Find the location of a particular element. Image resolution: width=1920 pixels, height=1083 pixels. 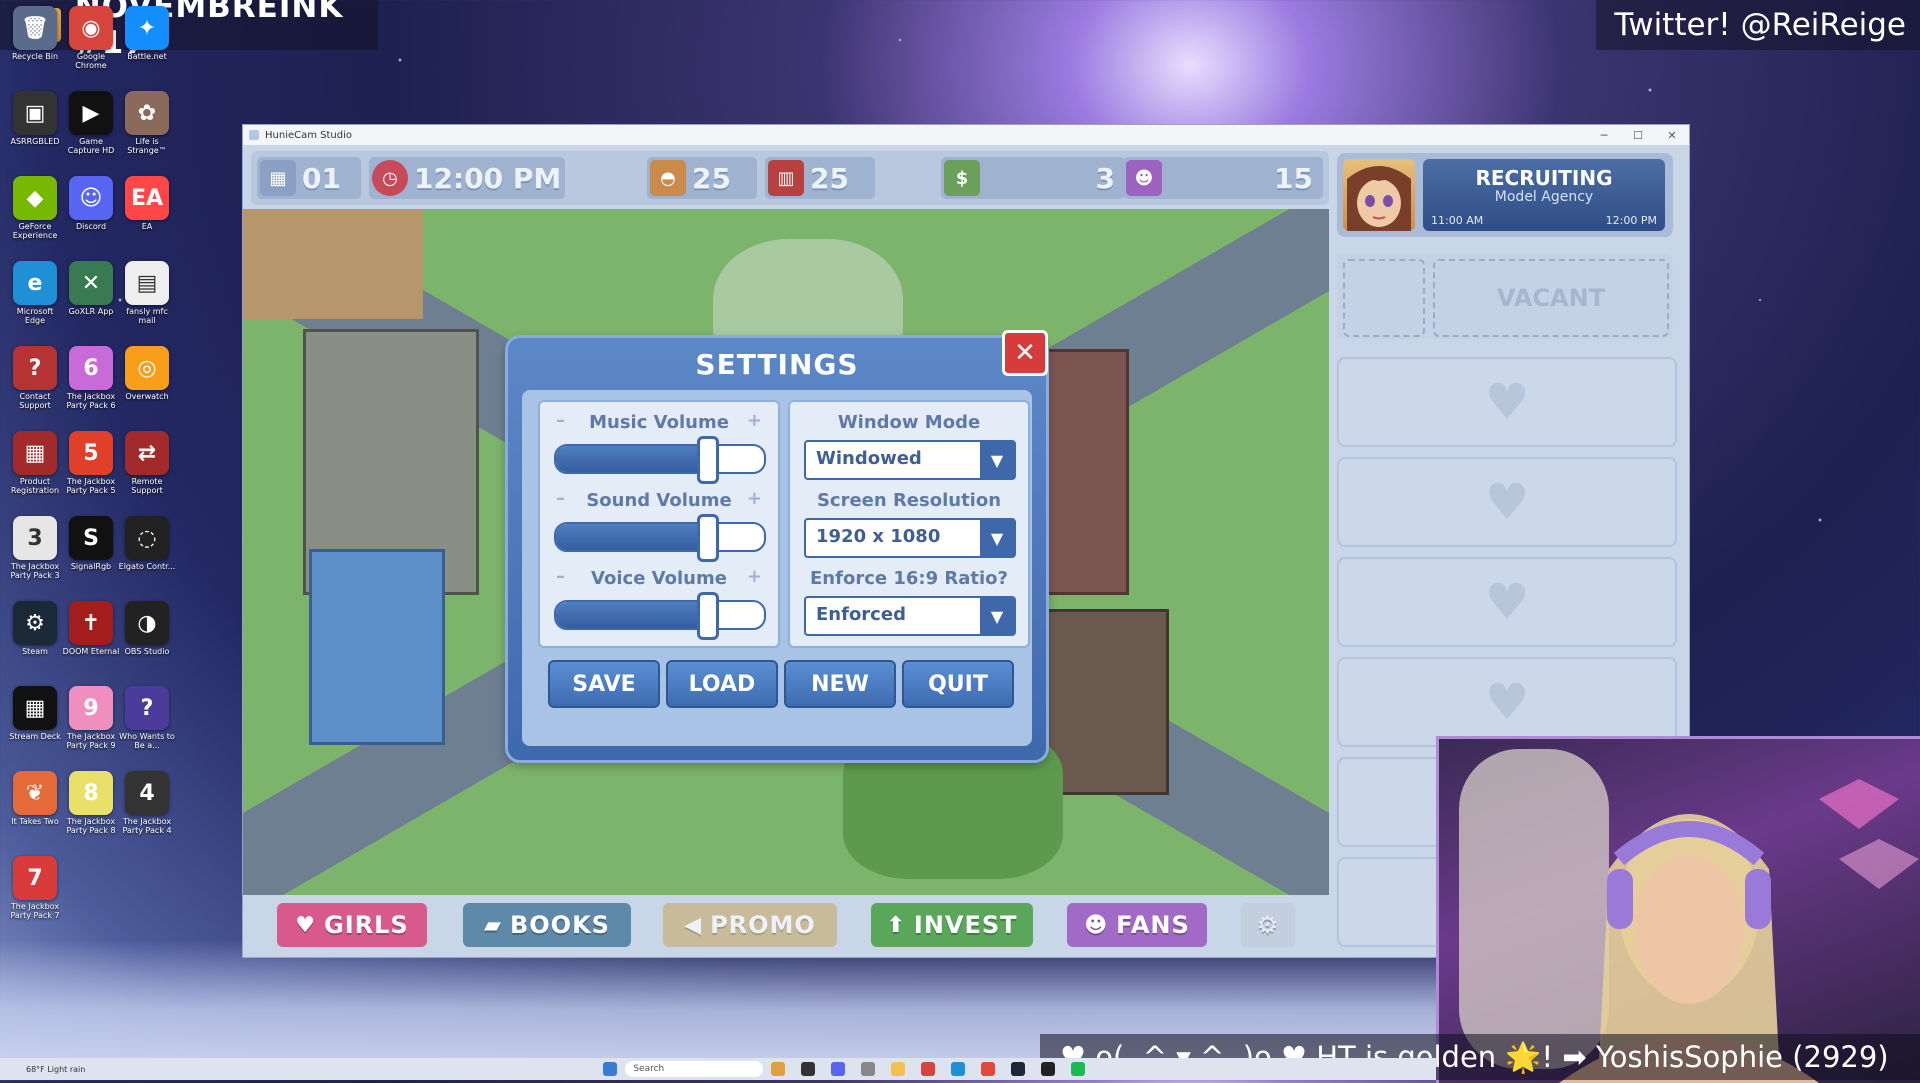

window-mode-select: Windowed ▼ is located at coordinates (910, 460).